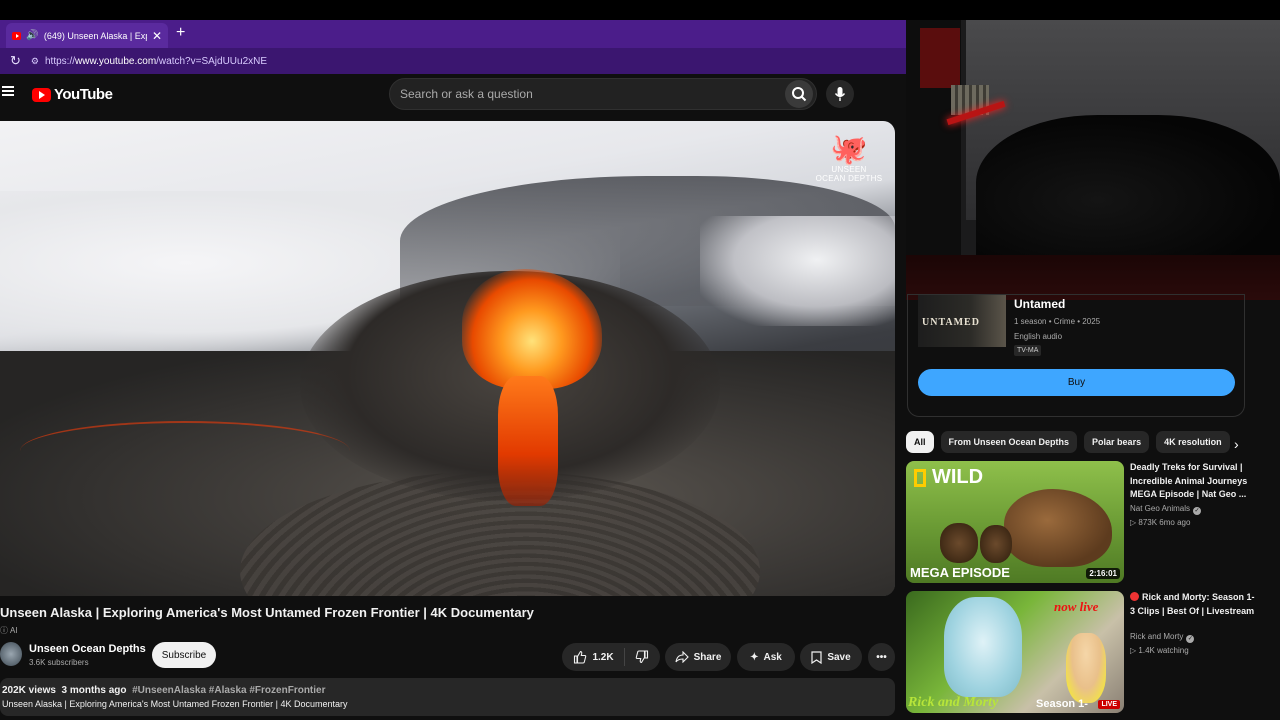 The height and width of the screenshot is (720, 1280). I want to click on video-thumbnail: now live Rick and Morty Season 1- LIVE, so click(1015, 652).